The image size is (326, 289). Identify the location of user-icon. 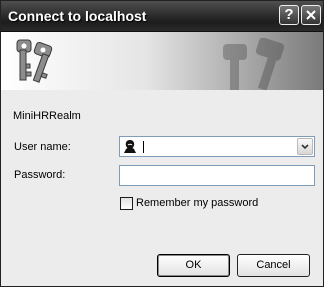
(130, 146).